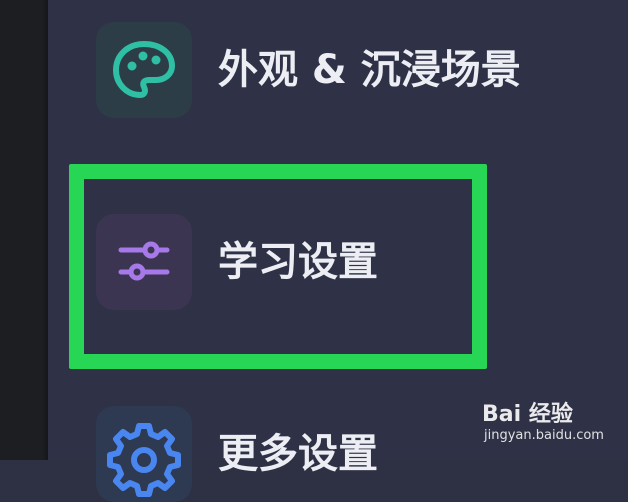 Image resolution: width=628 pixels, height=502 pixels. I want to click on appearance-icon-tile, so click(144, 70).